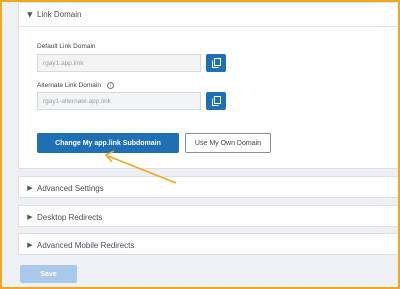 This screenshot has height=289, width=400. I want to click on desktop-redirects-section: ▶ Desktop Redirects, so click(209, 216).